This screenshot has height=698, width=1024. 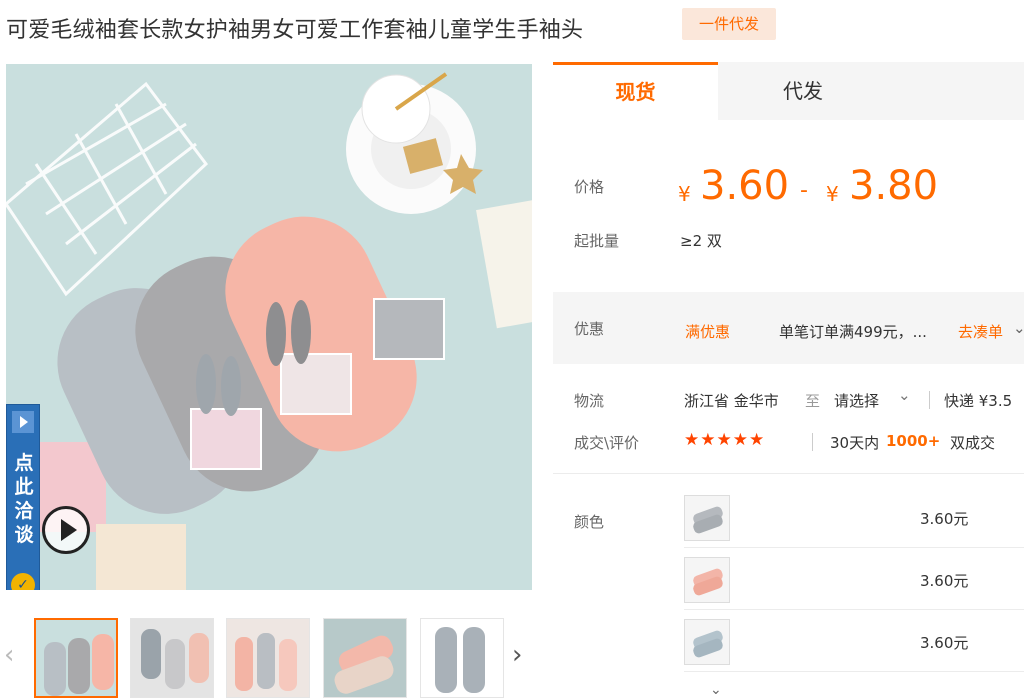 What do you see at coordinates (66, 530) in the screenshot?
I see `play-icon` at bounding box center [66, 530].